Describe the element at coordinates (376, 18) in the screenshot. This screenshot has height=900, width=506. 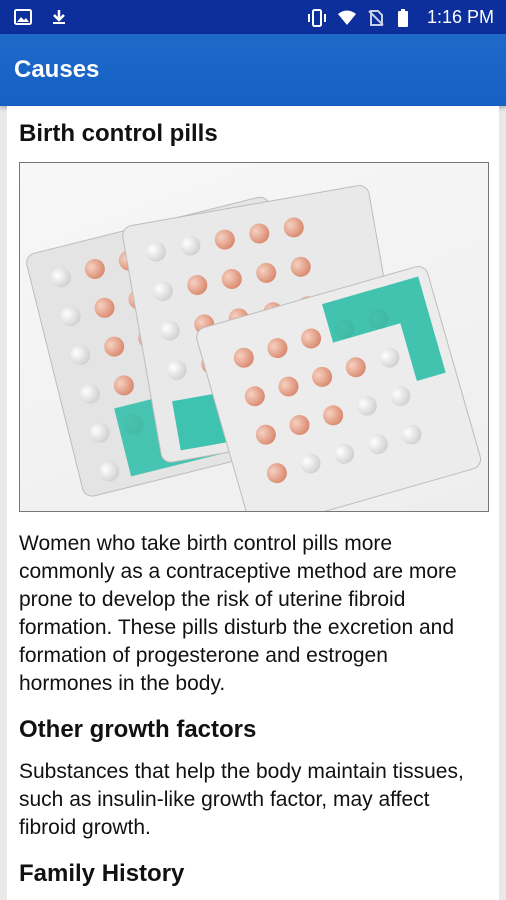
I see `no-sim-icon` at that location.